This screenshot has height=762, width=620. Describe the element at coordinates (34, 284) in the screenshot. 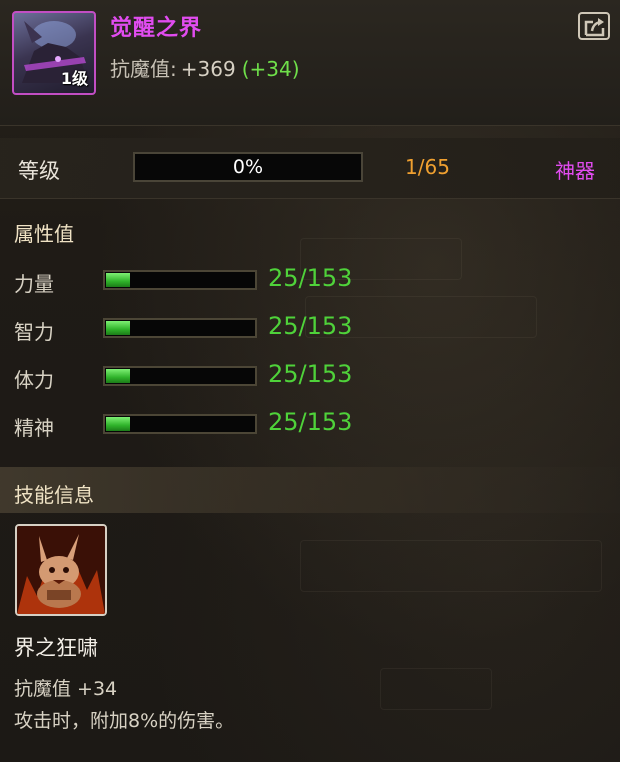

I see `attribute-name: 力量` at that location.